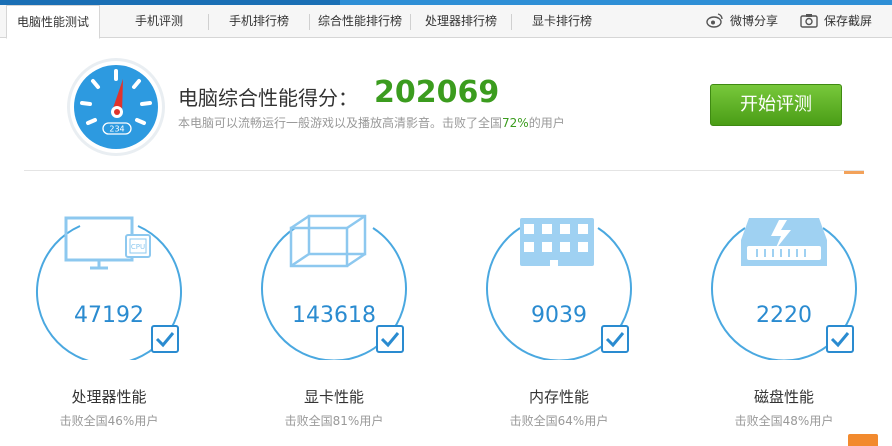  I want to click on svg-text: CPU, so click(138, 247).